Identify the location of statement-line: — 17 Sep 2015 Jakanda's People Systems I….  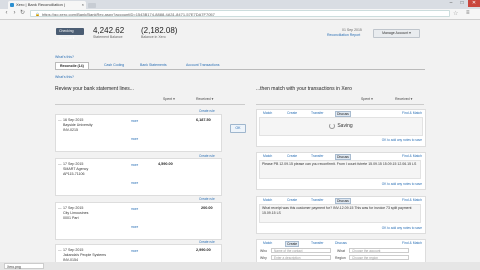
(138, 254).